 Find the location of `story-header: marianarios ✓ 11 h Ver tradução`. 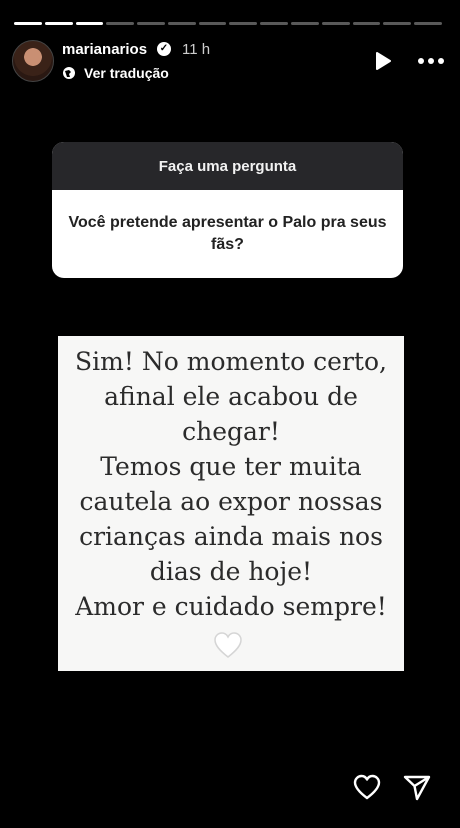

story-header: marianarios ✓ 11 h Ver tradução is located at coordinates (230, 61).